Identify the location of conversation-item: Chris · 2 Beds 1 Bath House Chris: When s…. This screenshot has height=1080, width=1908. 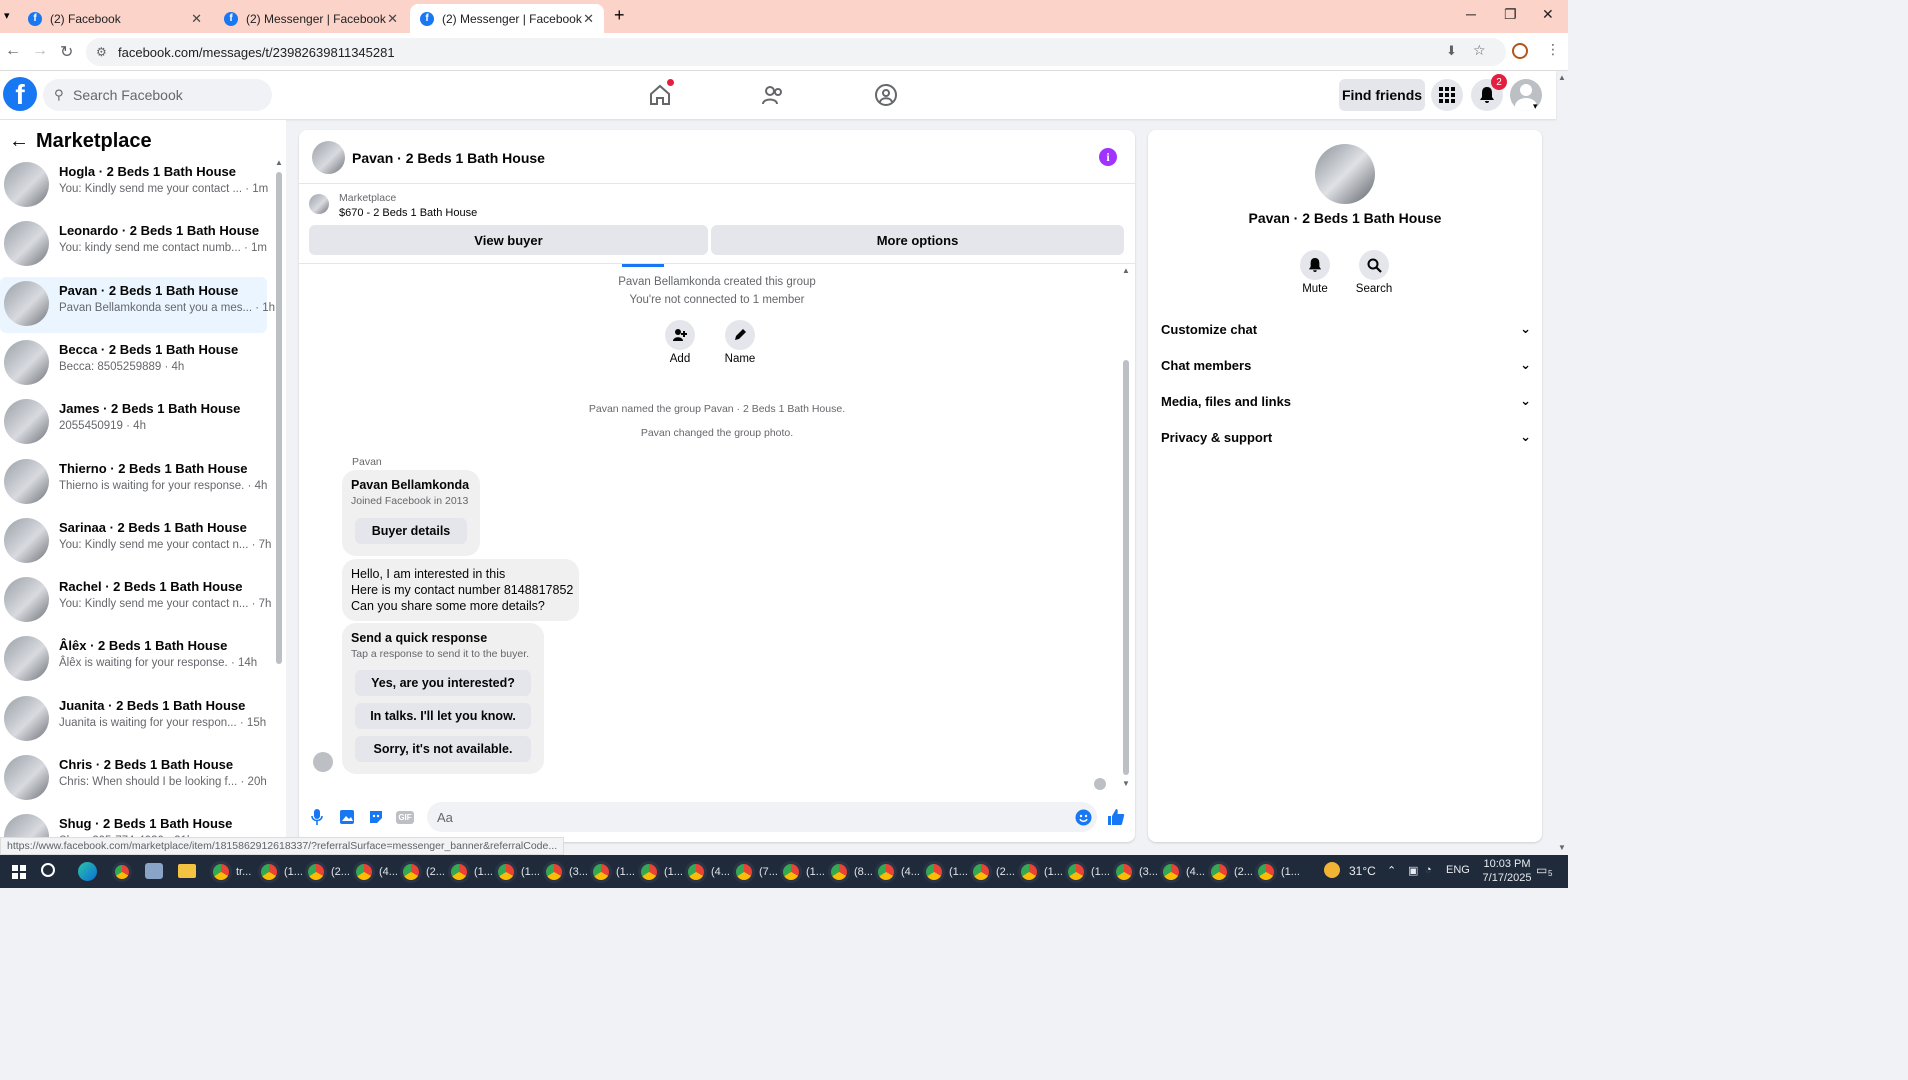
(133, 779).